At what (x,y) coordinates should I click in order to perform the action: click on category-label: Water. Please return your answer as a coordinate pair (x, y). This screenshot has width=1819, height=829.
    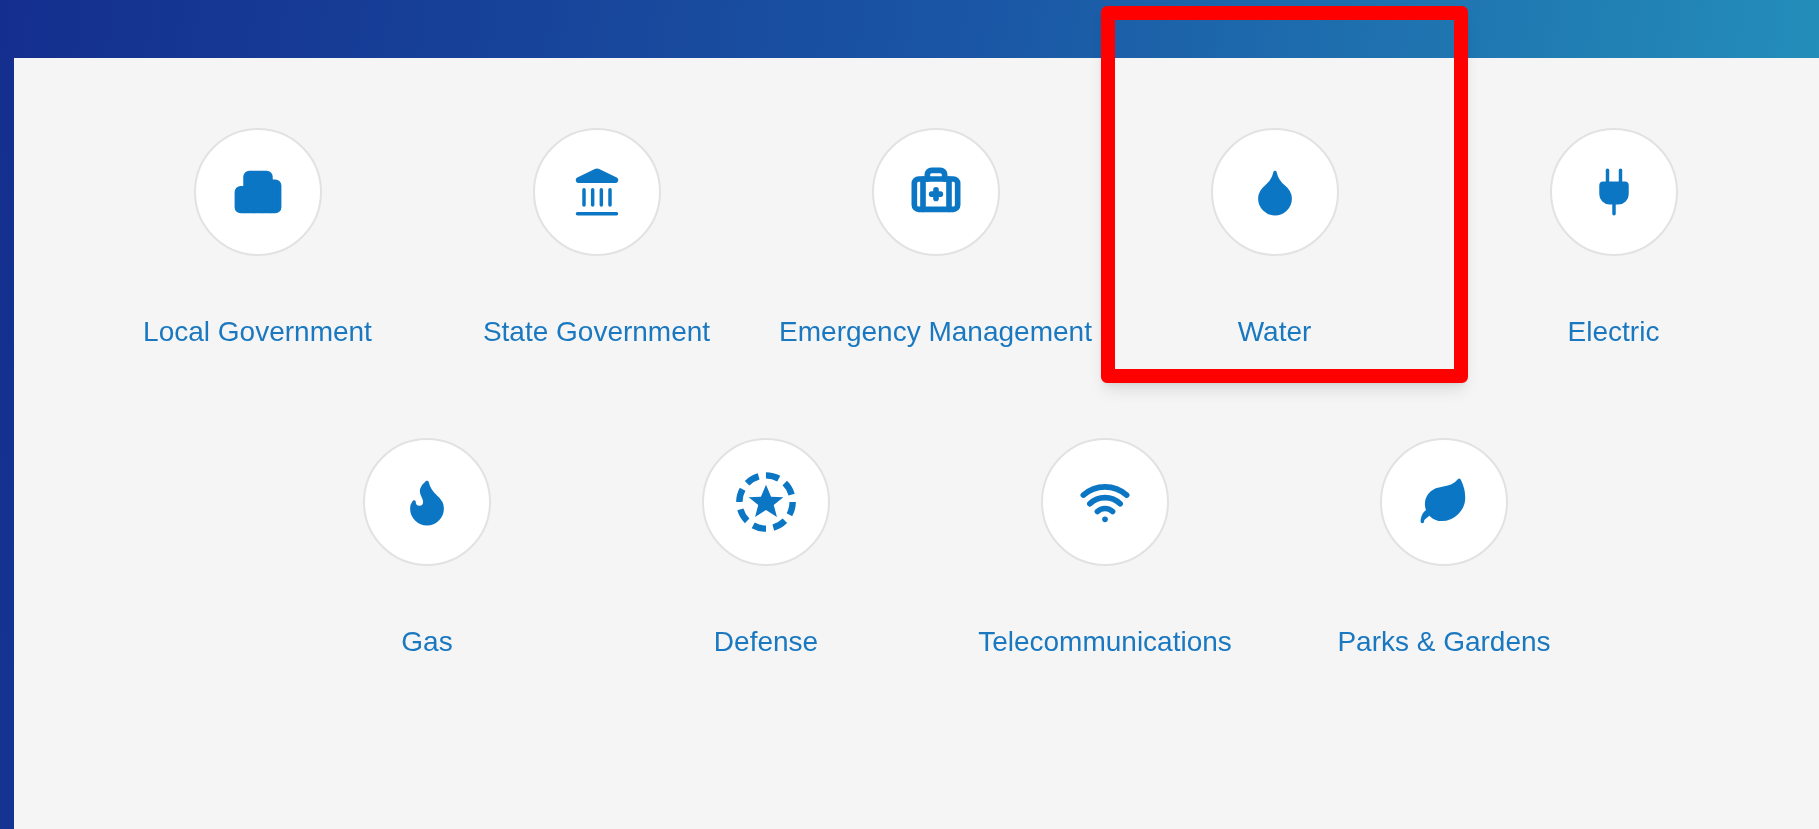
    Looking at the image, I should click on (1274, 331).